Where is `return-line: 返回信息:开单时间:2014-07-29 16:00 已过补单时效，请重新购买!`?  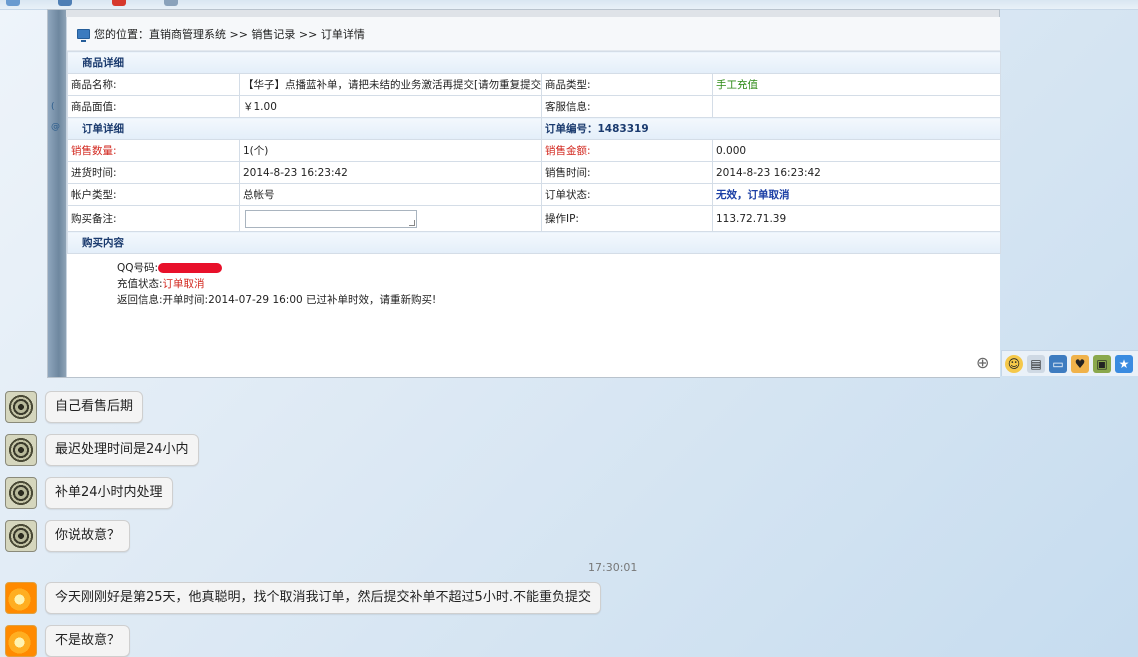
return-line: 返回信息:开单时间:2014-07-29 16:00 已过补单时效，请重新购买! is located at coordinates (558, 300).